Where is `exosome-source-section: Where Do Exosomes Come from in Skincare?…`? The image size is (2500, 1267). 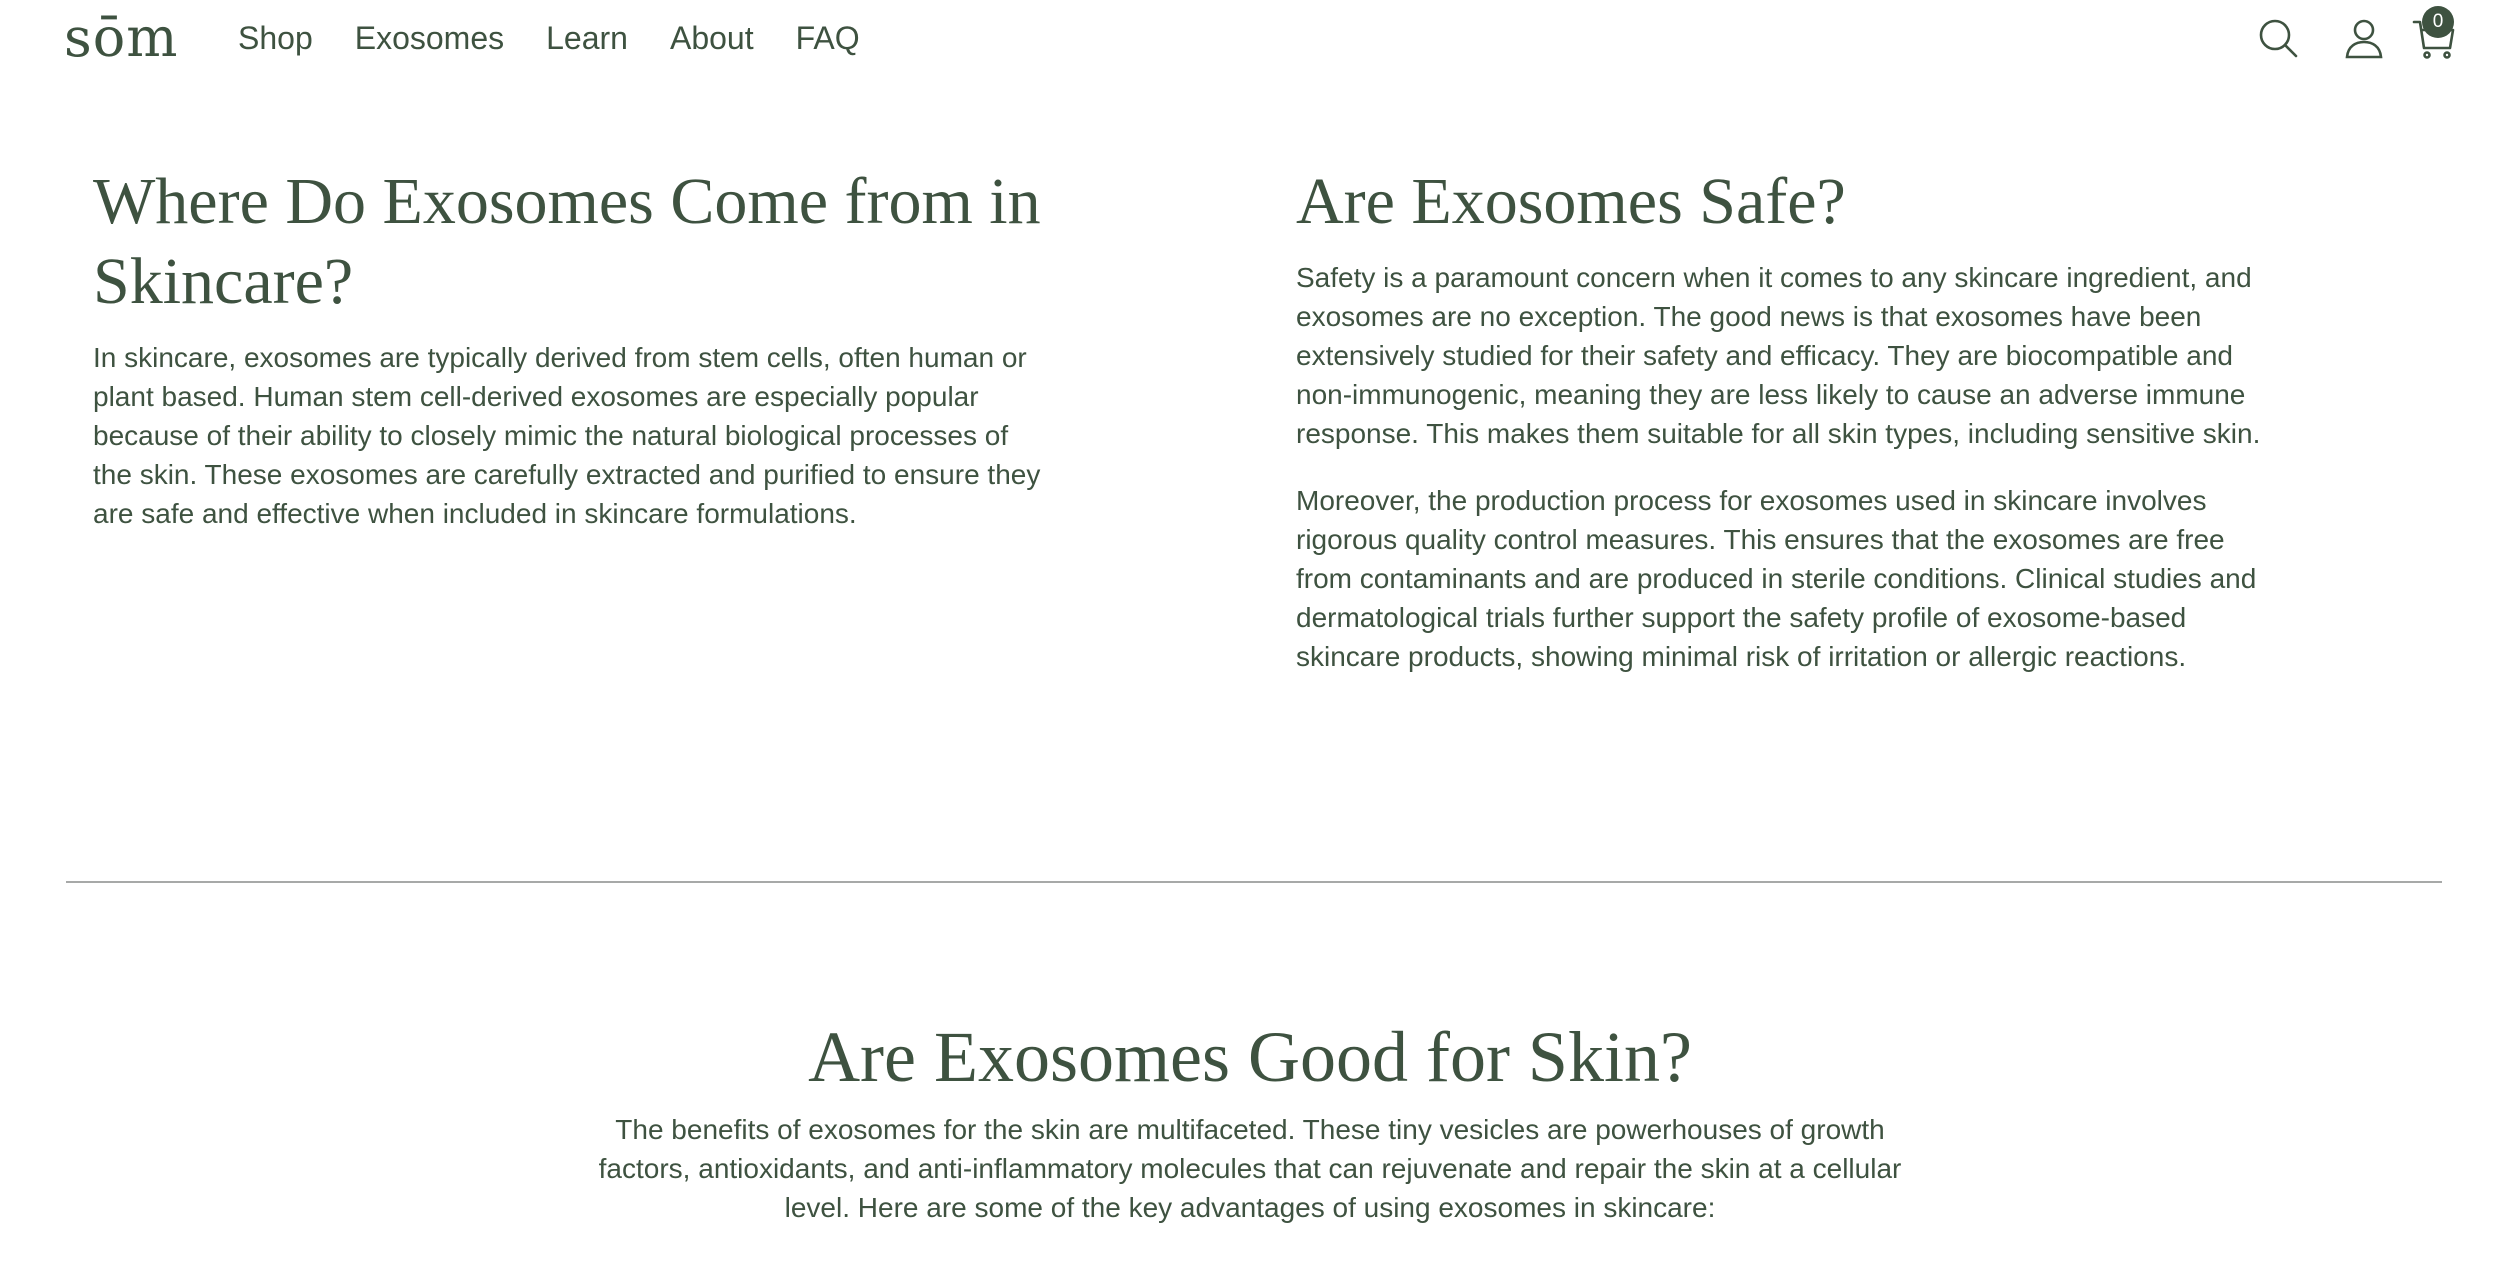
exosome-source-section: Where Do Exosomes Come from in Skincare?… is located at coordinates (593, 347).